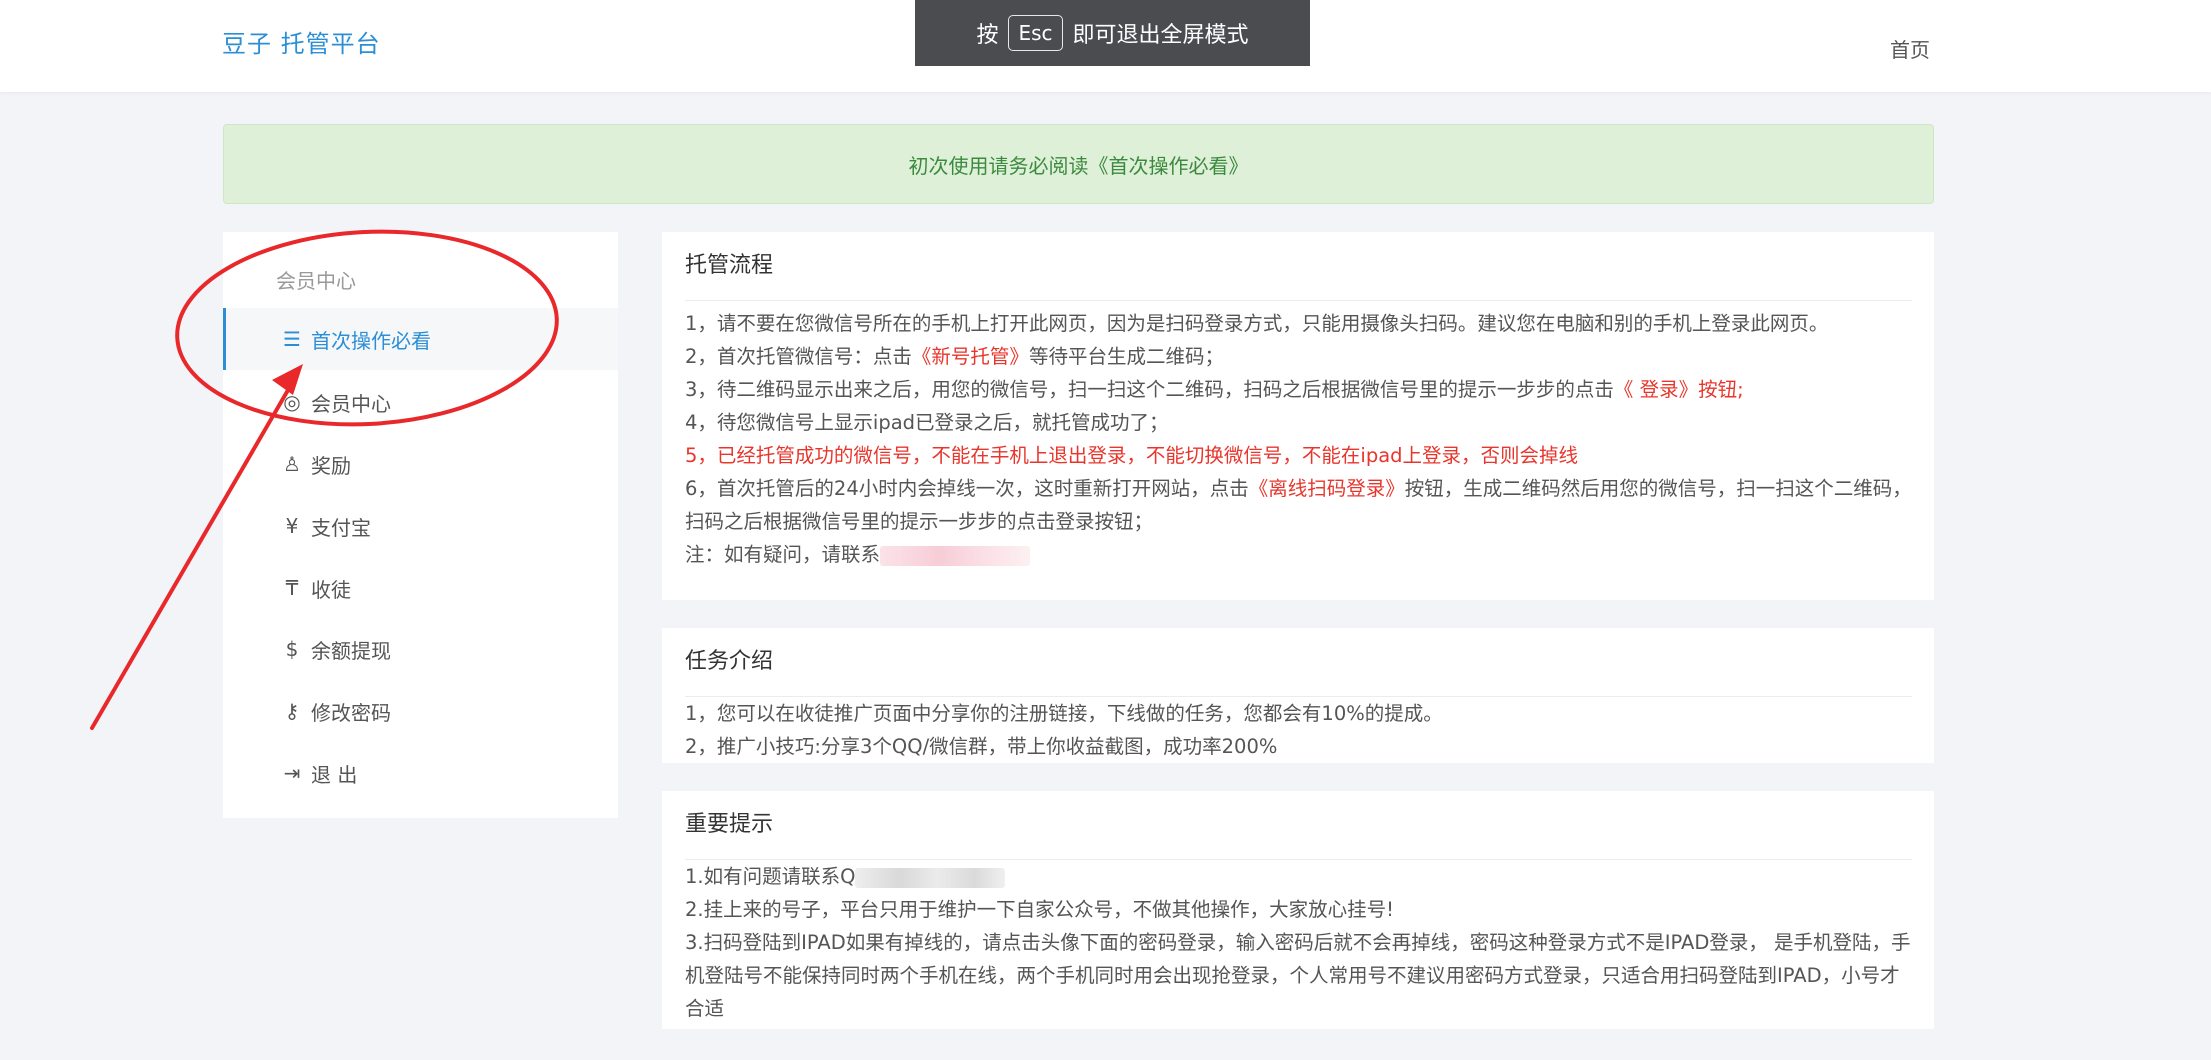 This screenshot has height=1060, width=2211. Describe the element at coordinates (351, 712) in the screenshot. I see `sidebar-item-label: 修改密码` at that location.